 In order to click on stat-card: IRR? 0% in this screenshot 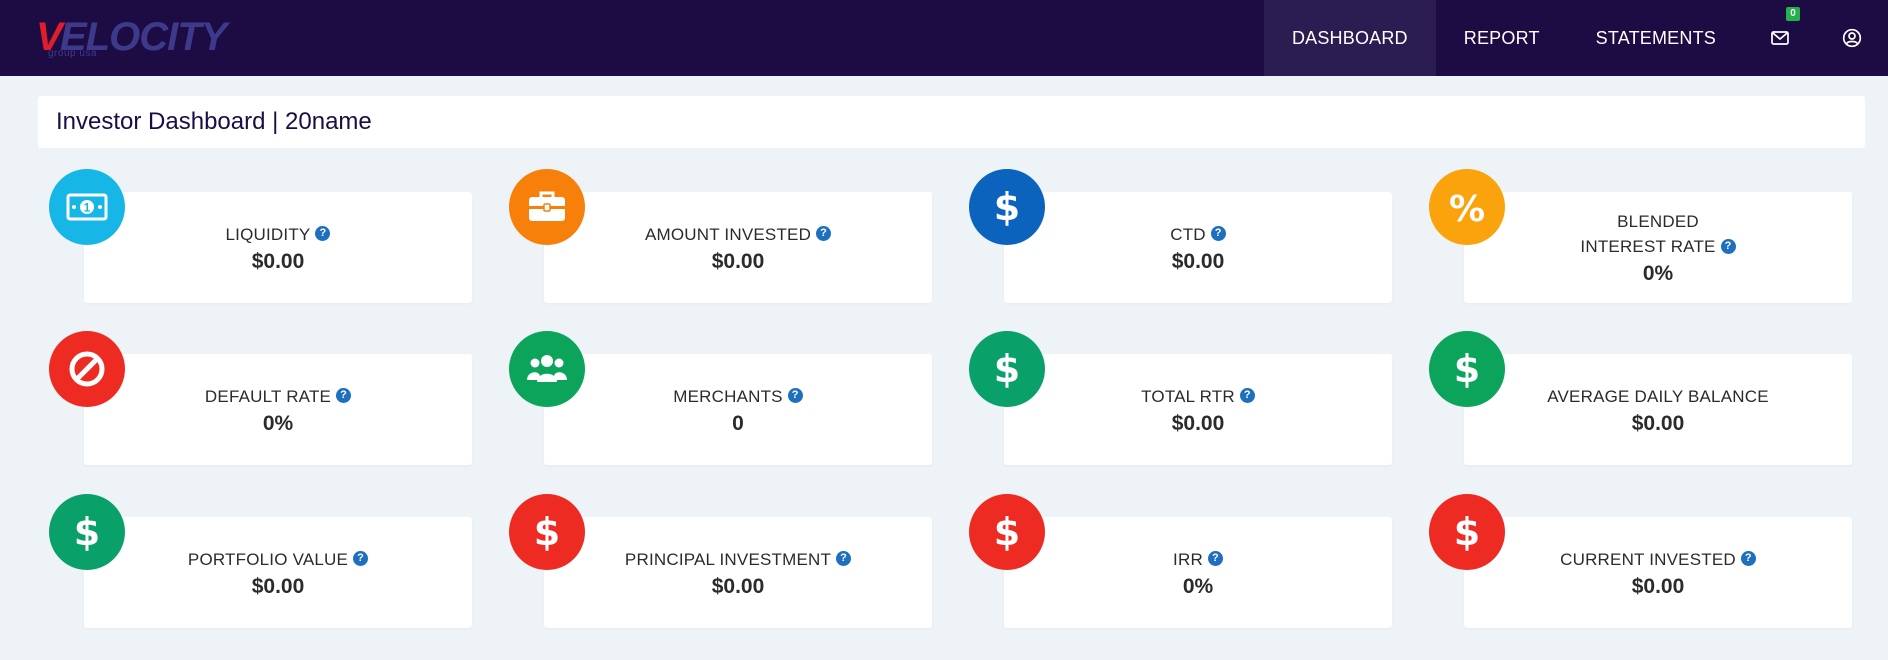, I will do `click(1198, 572)`.